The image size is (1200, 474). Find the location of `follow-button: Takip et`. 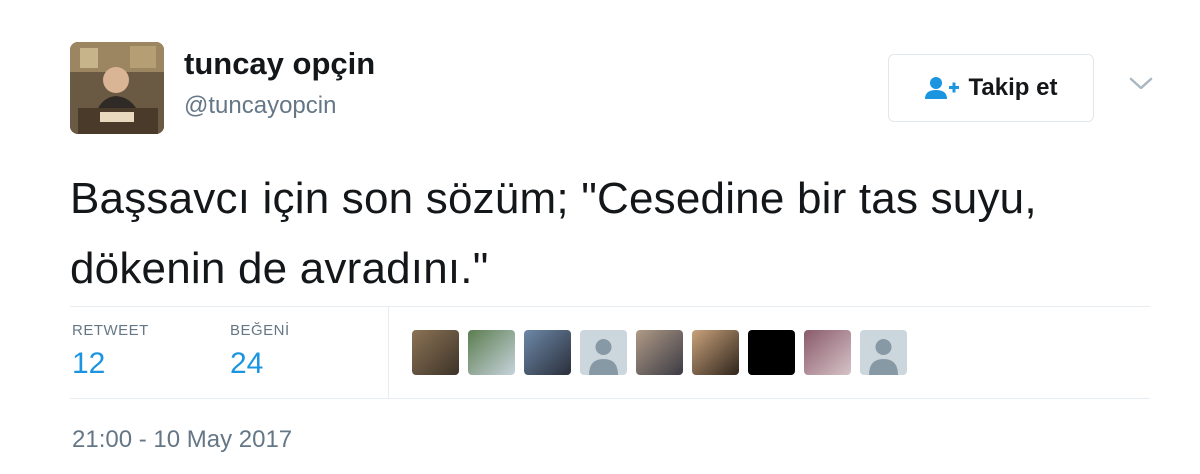

follow-button: Takip et is located at coordinates (991, 88).